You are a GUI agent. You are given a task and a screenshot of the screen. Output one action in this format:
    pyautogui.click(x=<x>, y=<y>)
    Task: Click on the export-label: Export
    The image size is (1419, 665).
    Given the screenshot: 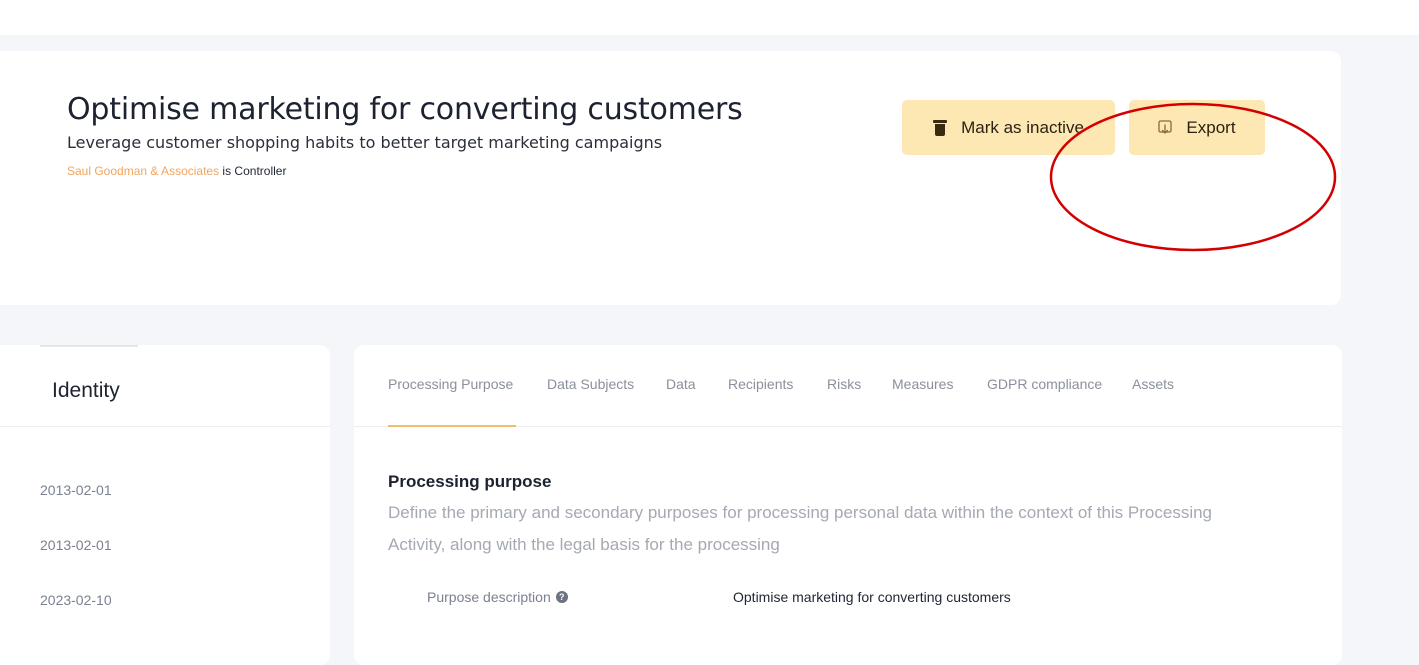 What is the action you would take?
    pyautogui.click(x=1211, y=127)
    